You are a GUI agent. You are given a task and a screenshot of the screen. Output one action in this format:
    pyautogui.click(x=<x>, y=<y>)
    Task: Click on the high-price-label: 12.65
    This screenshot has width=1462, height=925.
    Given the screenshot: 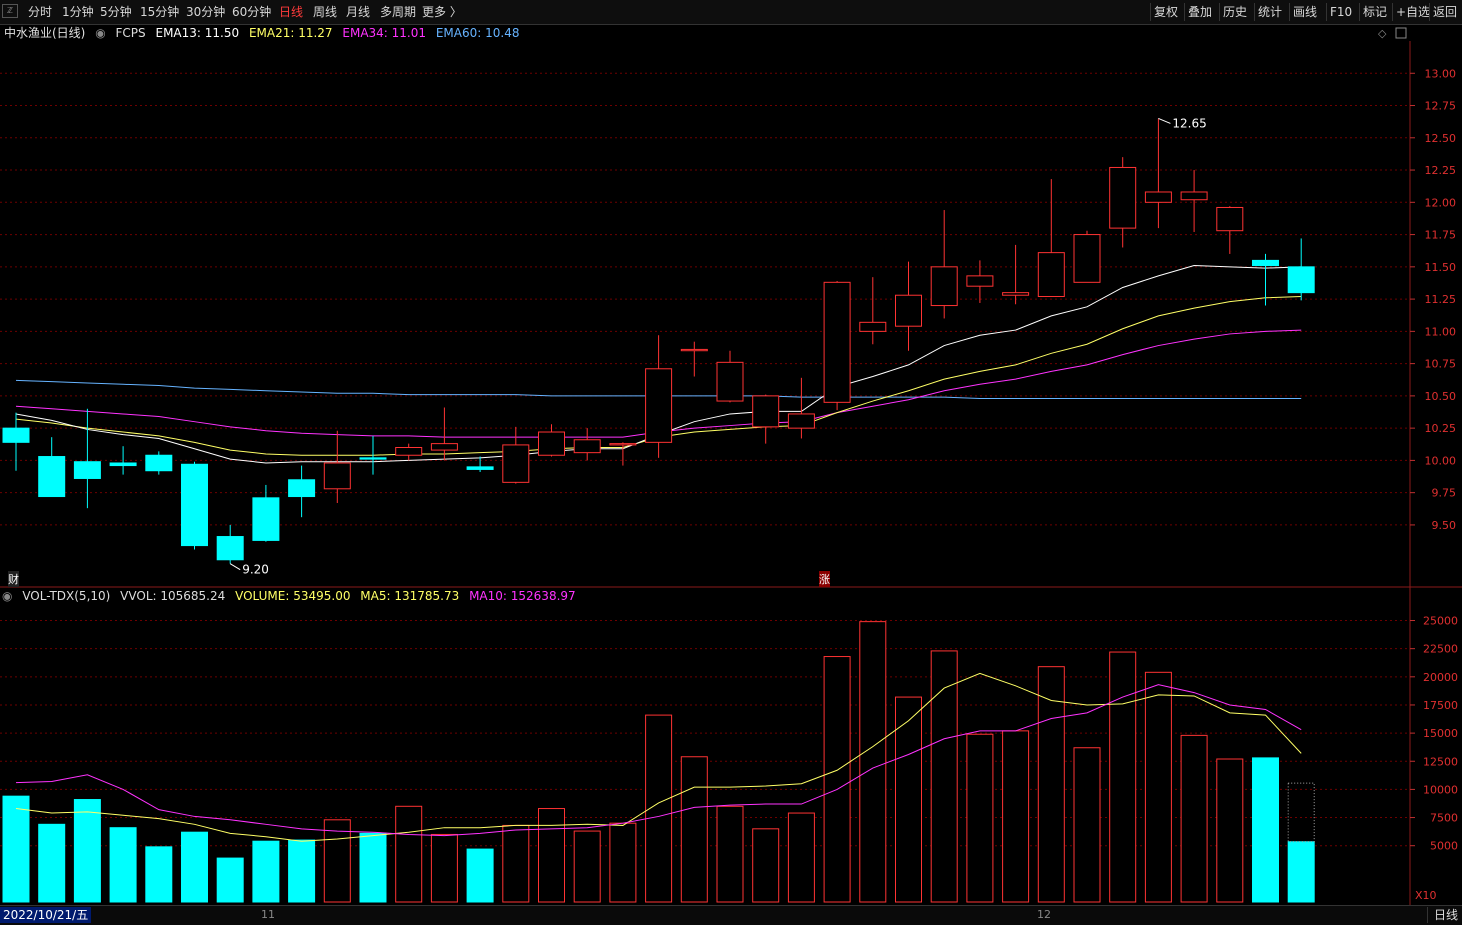 What is the action you would take?
    pyautogui.click(x=1189, y=123)
    